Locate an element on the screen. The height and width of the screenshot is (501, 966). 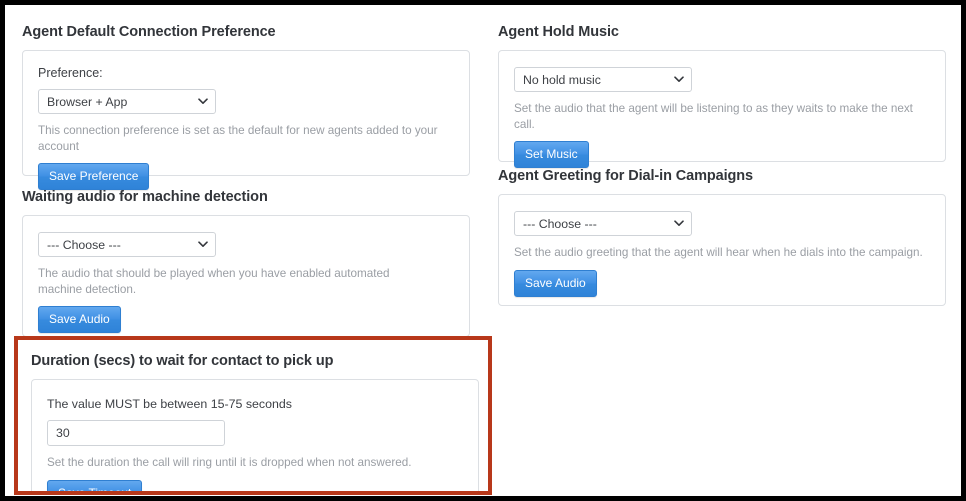
hold-music-select-wrap: No hold music is located at coordinates (603, 79).